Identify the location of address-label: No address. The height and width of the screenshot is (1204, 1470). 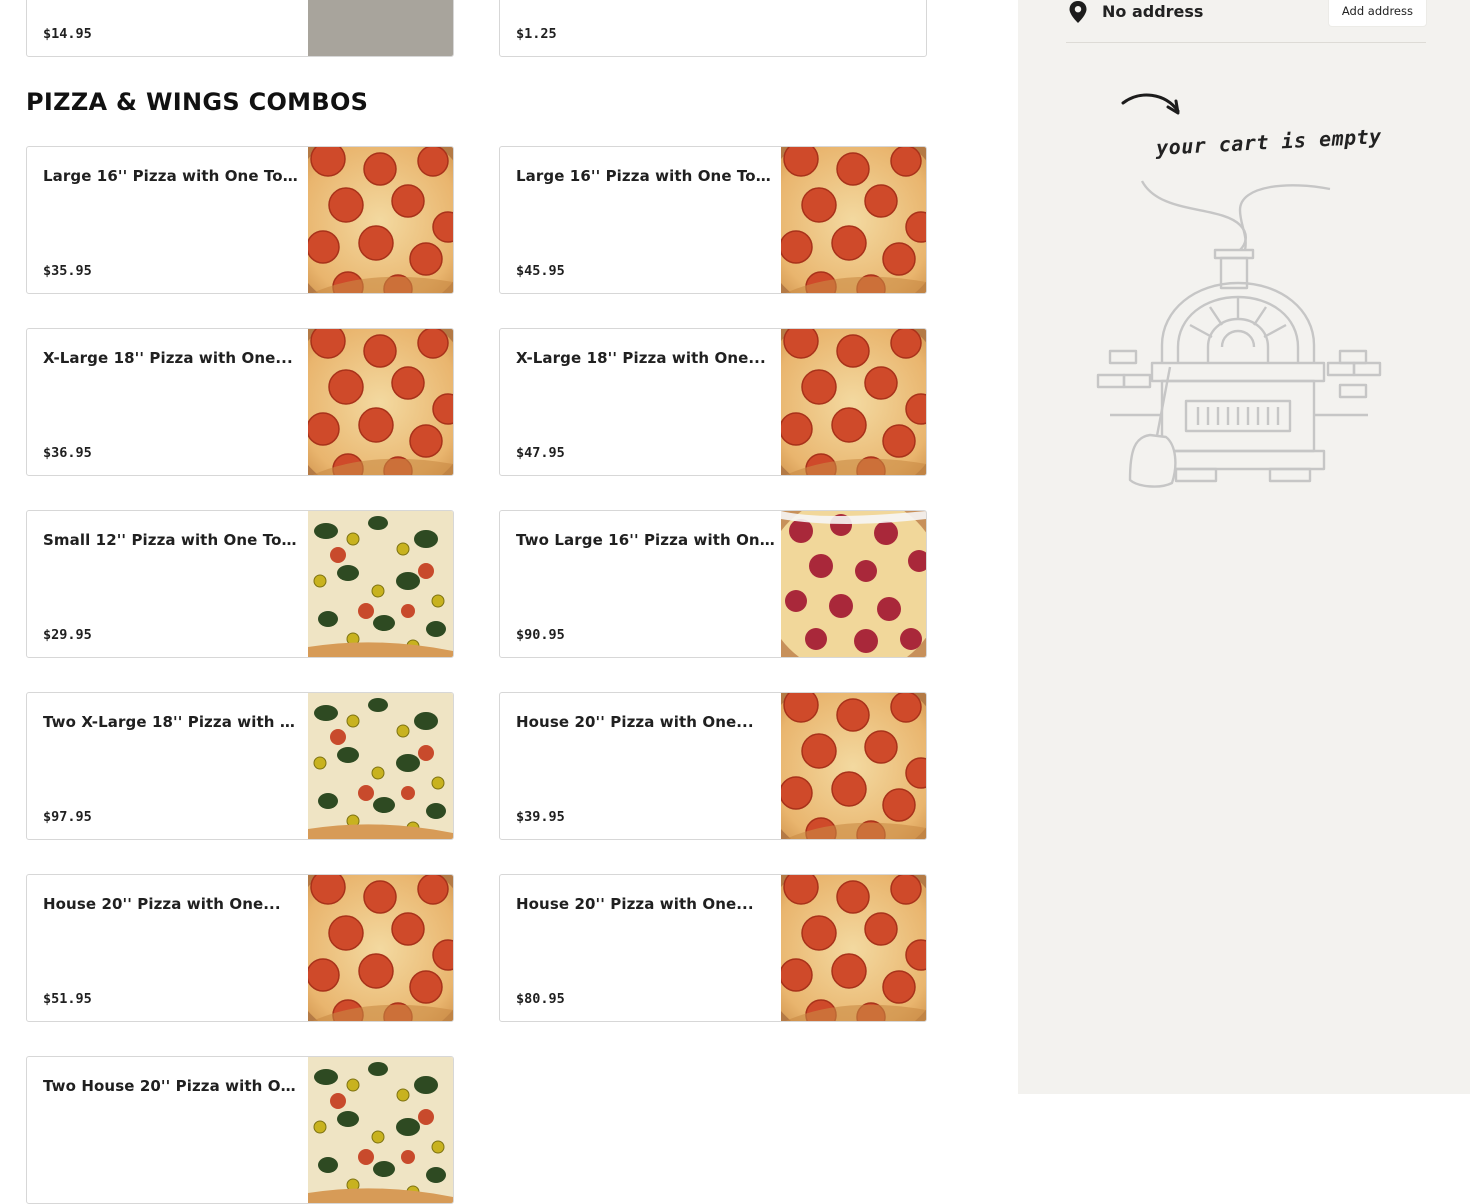
(1153, 11).